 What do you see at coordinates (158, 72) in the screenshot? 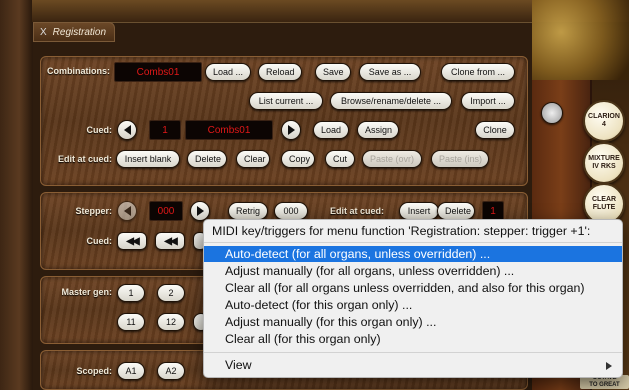
I see `combinations-display: Combs01` at bounding box center [158, 72].